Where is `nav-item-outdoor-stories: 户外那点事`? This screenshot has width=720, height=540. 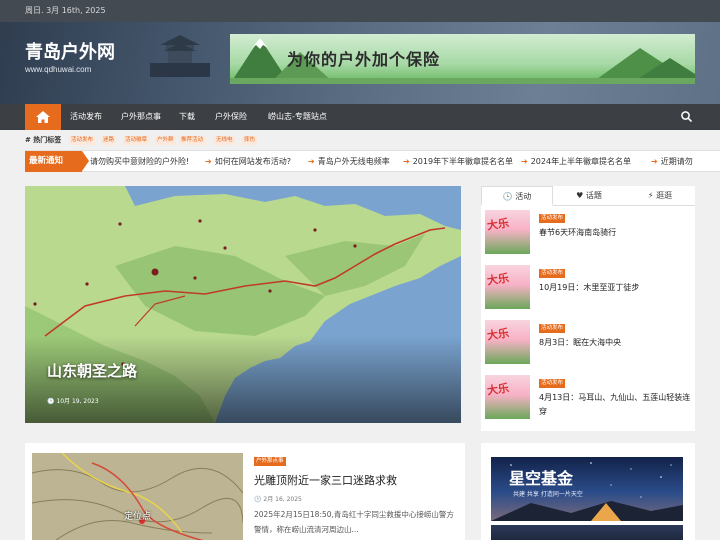 nav-item-outdoor-stories: 户外那点事 is located at coordinates (141, 117).